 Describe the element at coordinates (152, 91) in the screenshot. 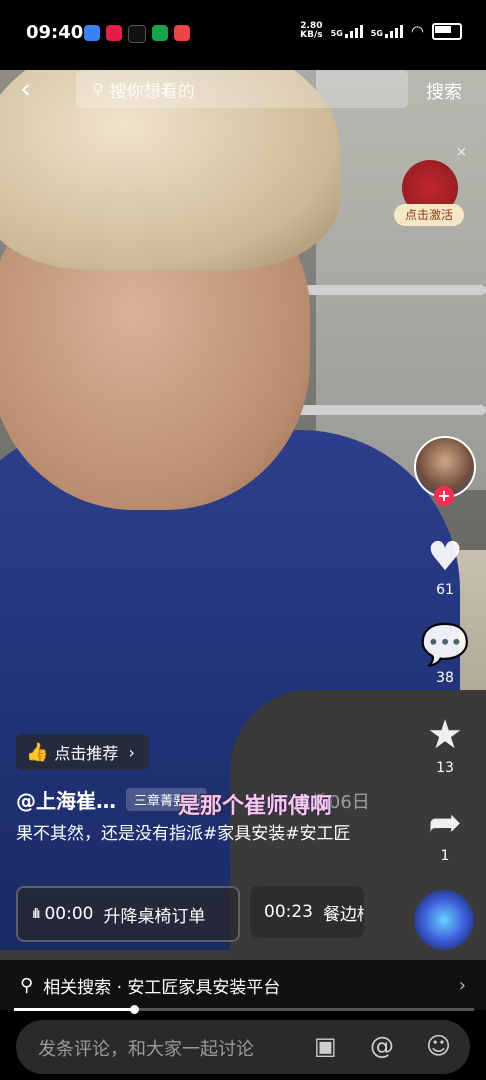

I see `search-placeholder: 搜你想看的` at that location.